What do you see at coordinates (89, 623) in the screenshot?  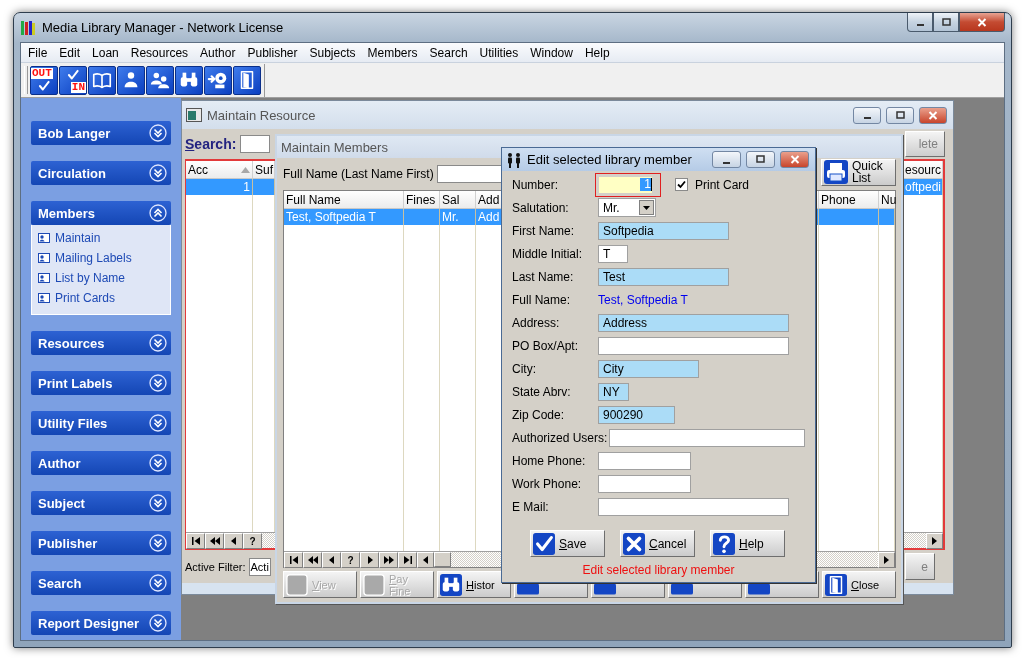 I see `group-title: Report Designer` at bounding box center [89, 623].